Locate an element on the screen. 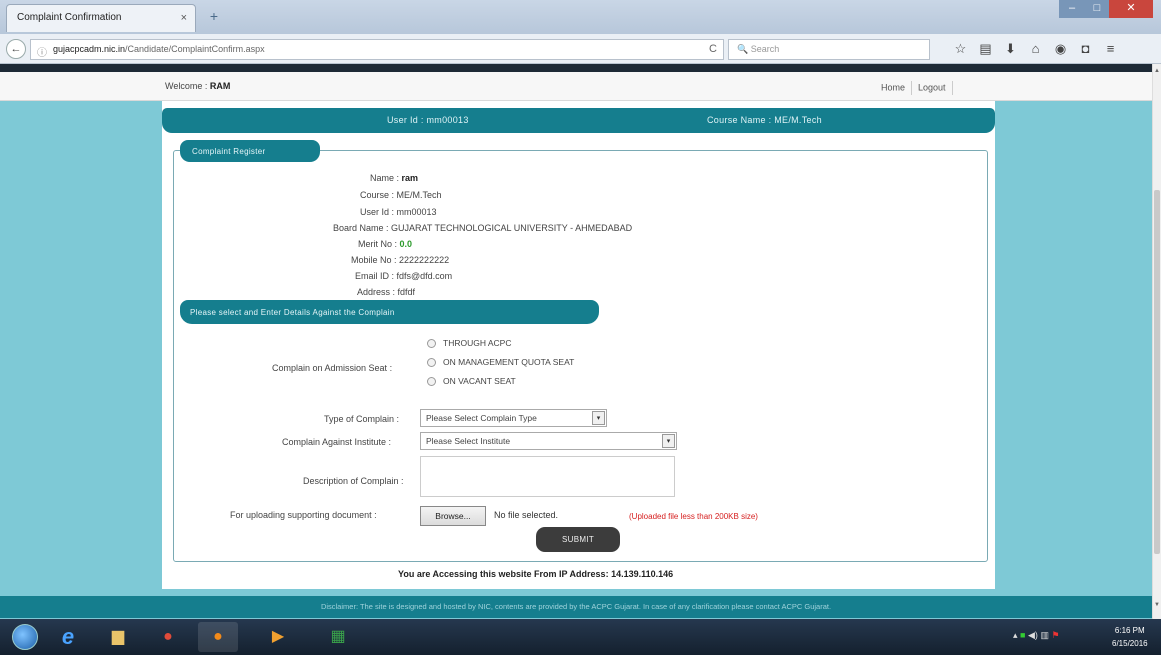 The height and width of the screenshot is (655, 1161). bookmark-star-icon: ☆ is located at coordinates (960, 49).